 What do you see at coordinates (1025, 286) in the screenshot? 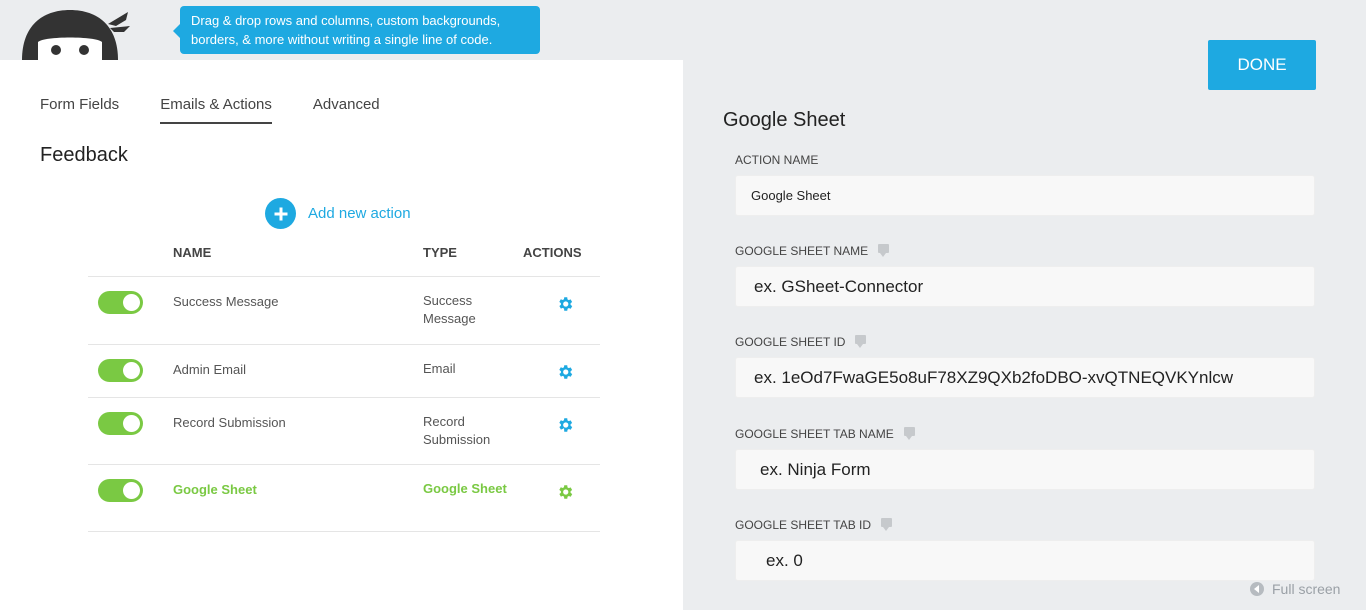
I see `google-sheet-name-input` at bounding box center [1025, 286].